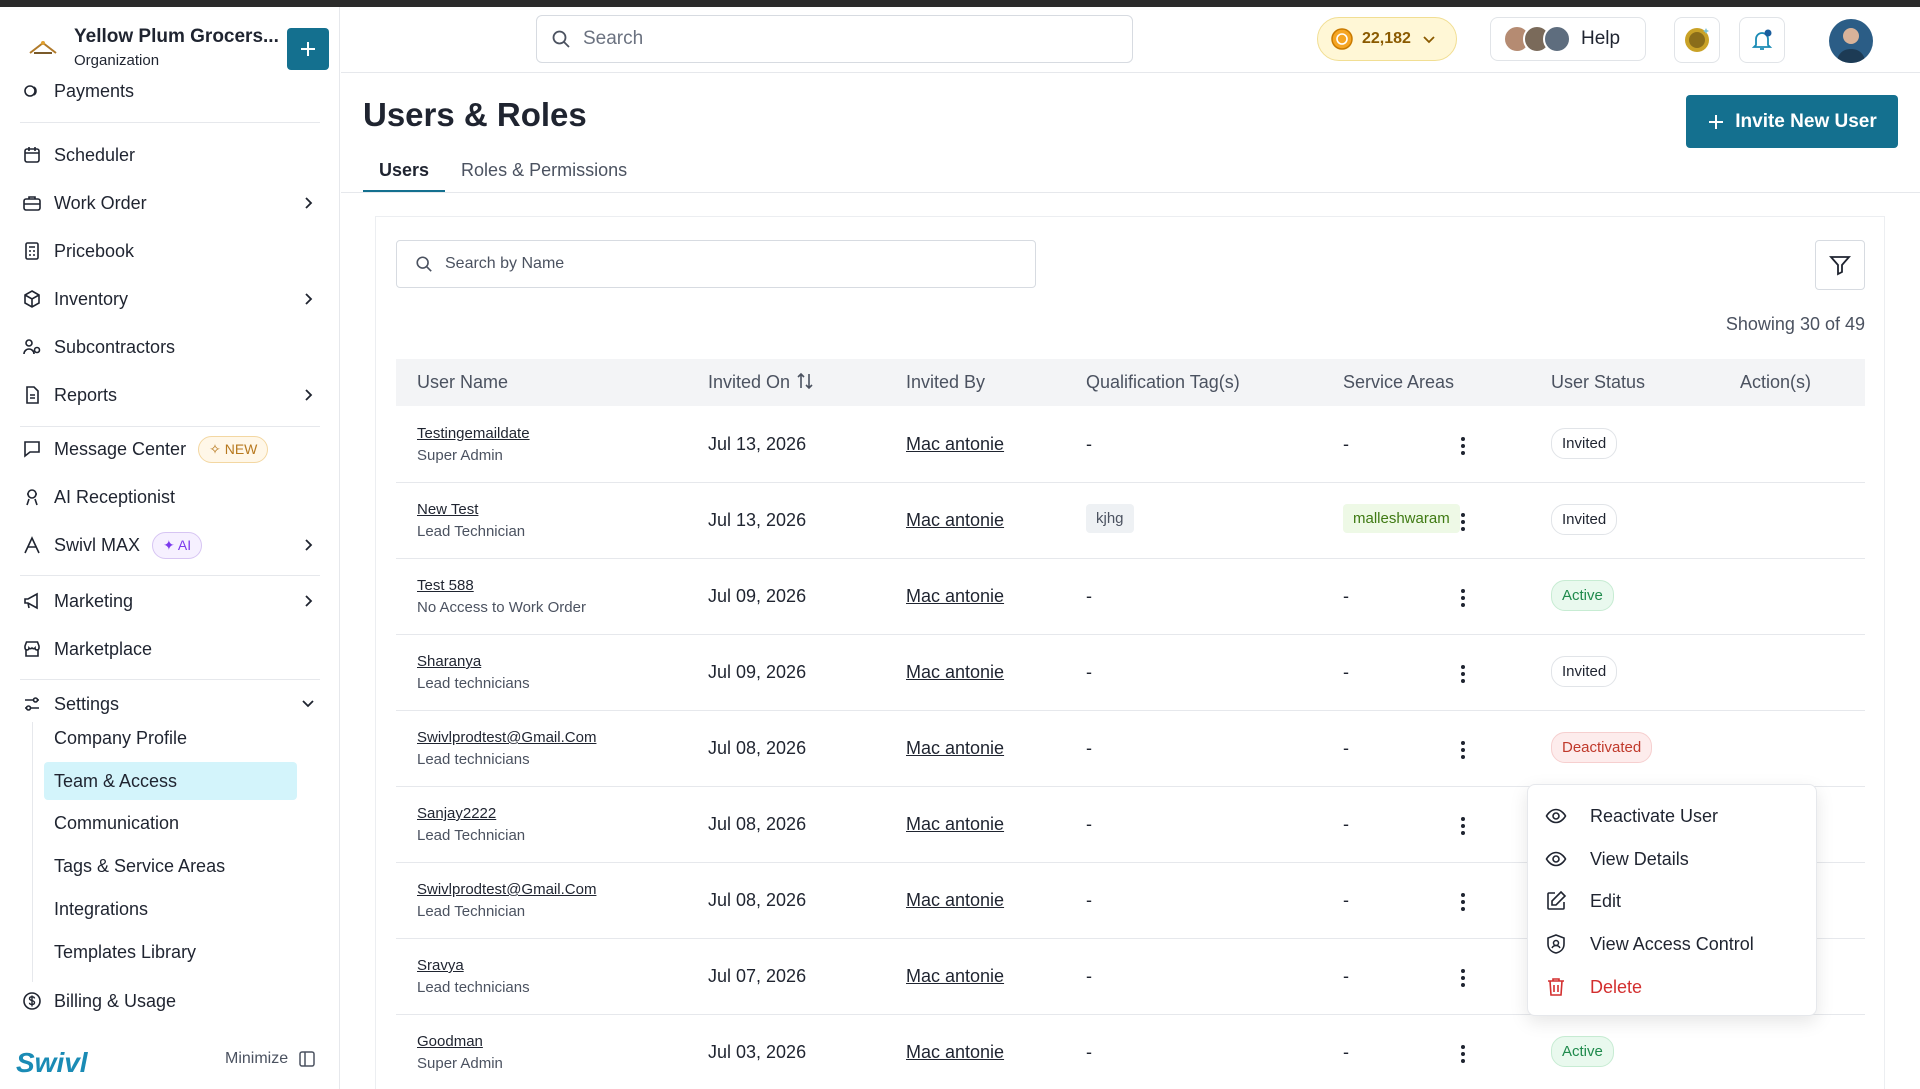  Describe the element at coordinates (1762, 40) in the screenshot. I see `notifications-button` at that location.